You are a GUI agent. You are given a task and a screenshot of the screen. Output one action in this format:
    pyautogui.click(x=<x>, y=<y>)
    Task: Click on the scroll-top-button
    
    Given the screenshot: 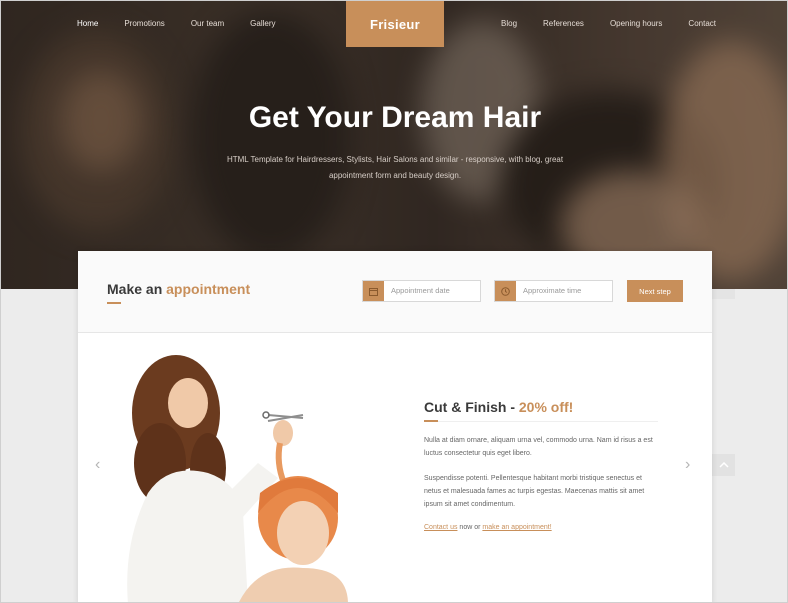 What is the action you would take?
    pyautogui.click(x=723, y=465)
    